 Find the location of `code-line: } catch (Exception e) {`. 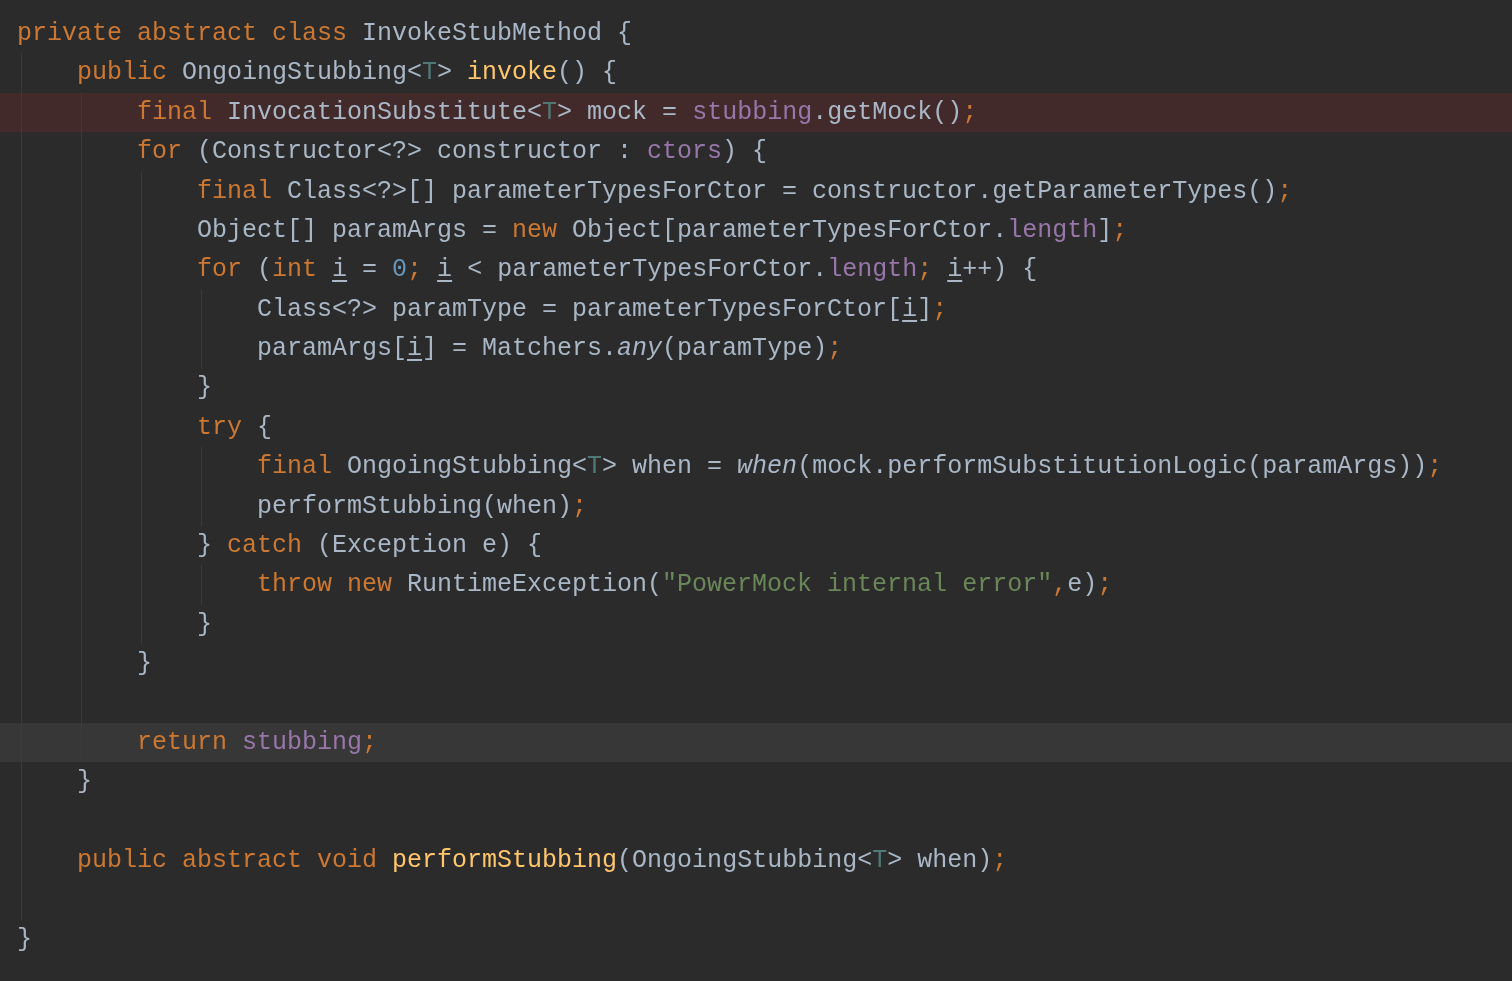

code-line: } catch (Exception e) { is located at coordinates (370, 546).